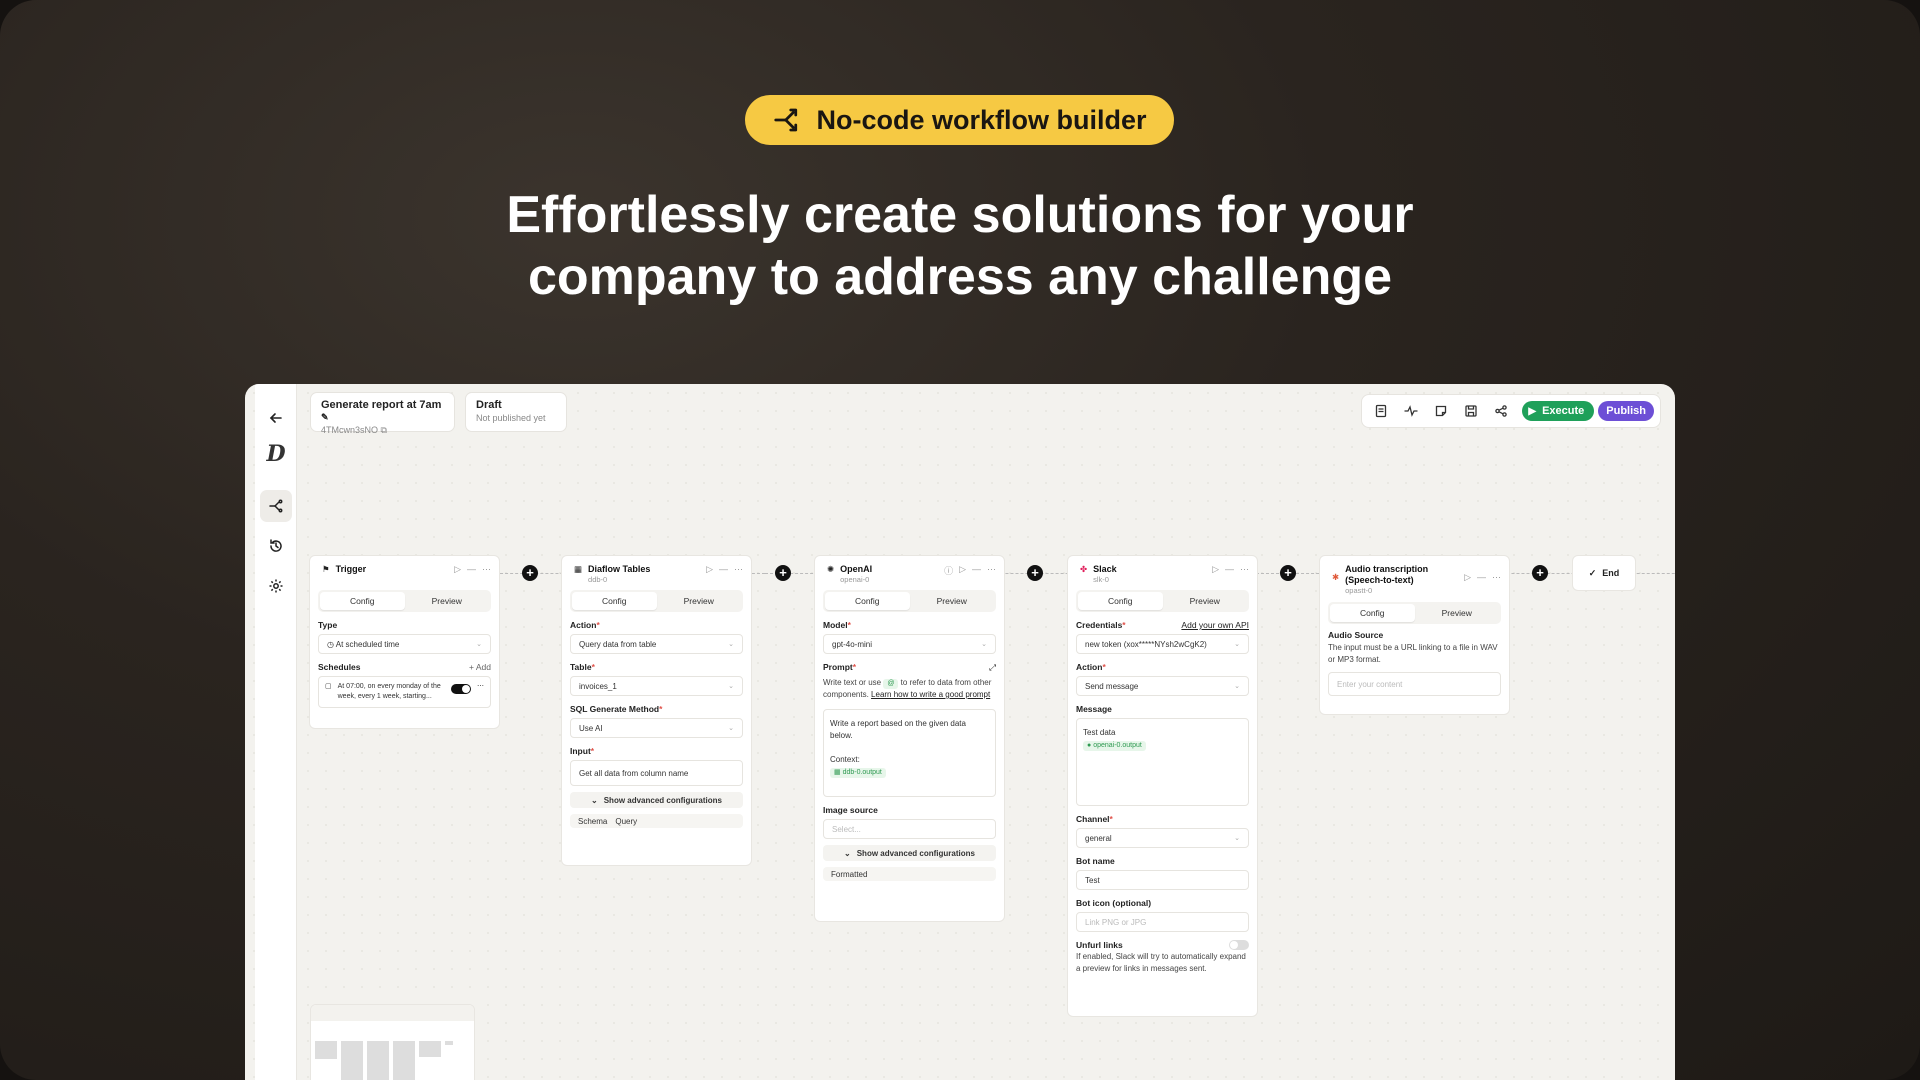  Describe the element at coordinates (626, 821) in the screenshot. I see `tab-query: Query` at that location.